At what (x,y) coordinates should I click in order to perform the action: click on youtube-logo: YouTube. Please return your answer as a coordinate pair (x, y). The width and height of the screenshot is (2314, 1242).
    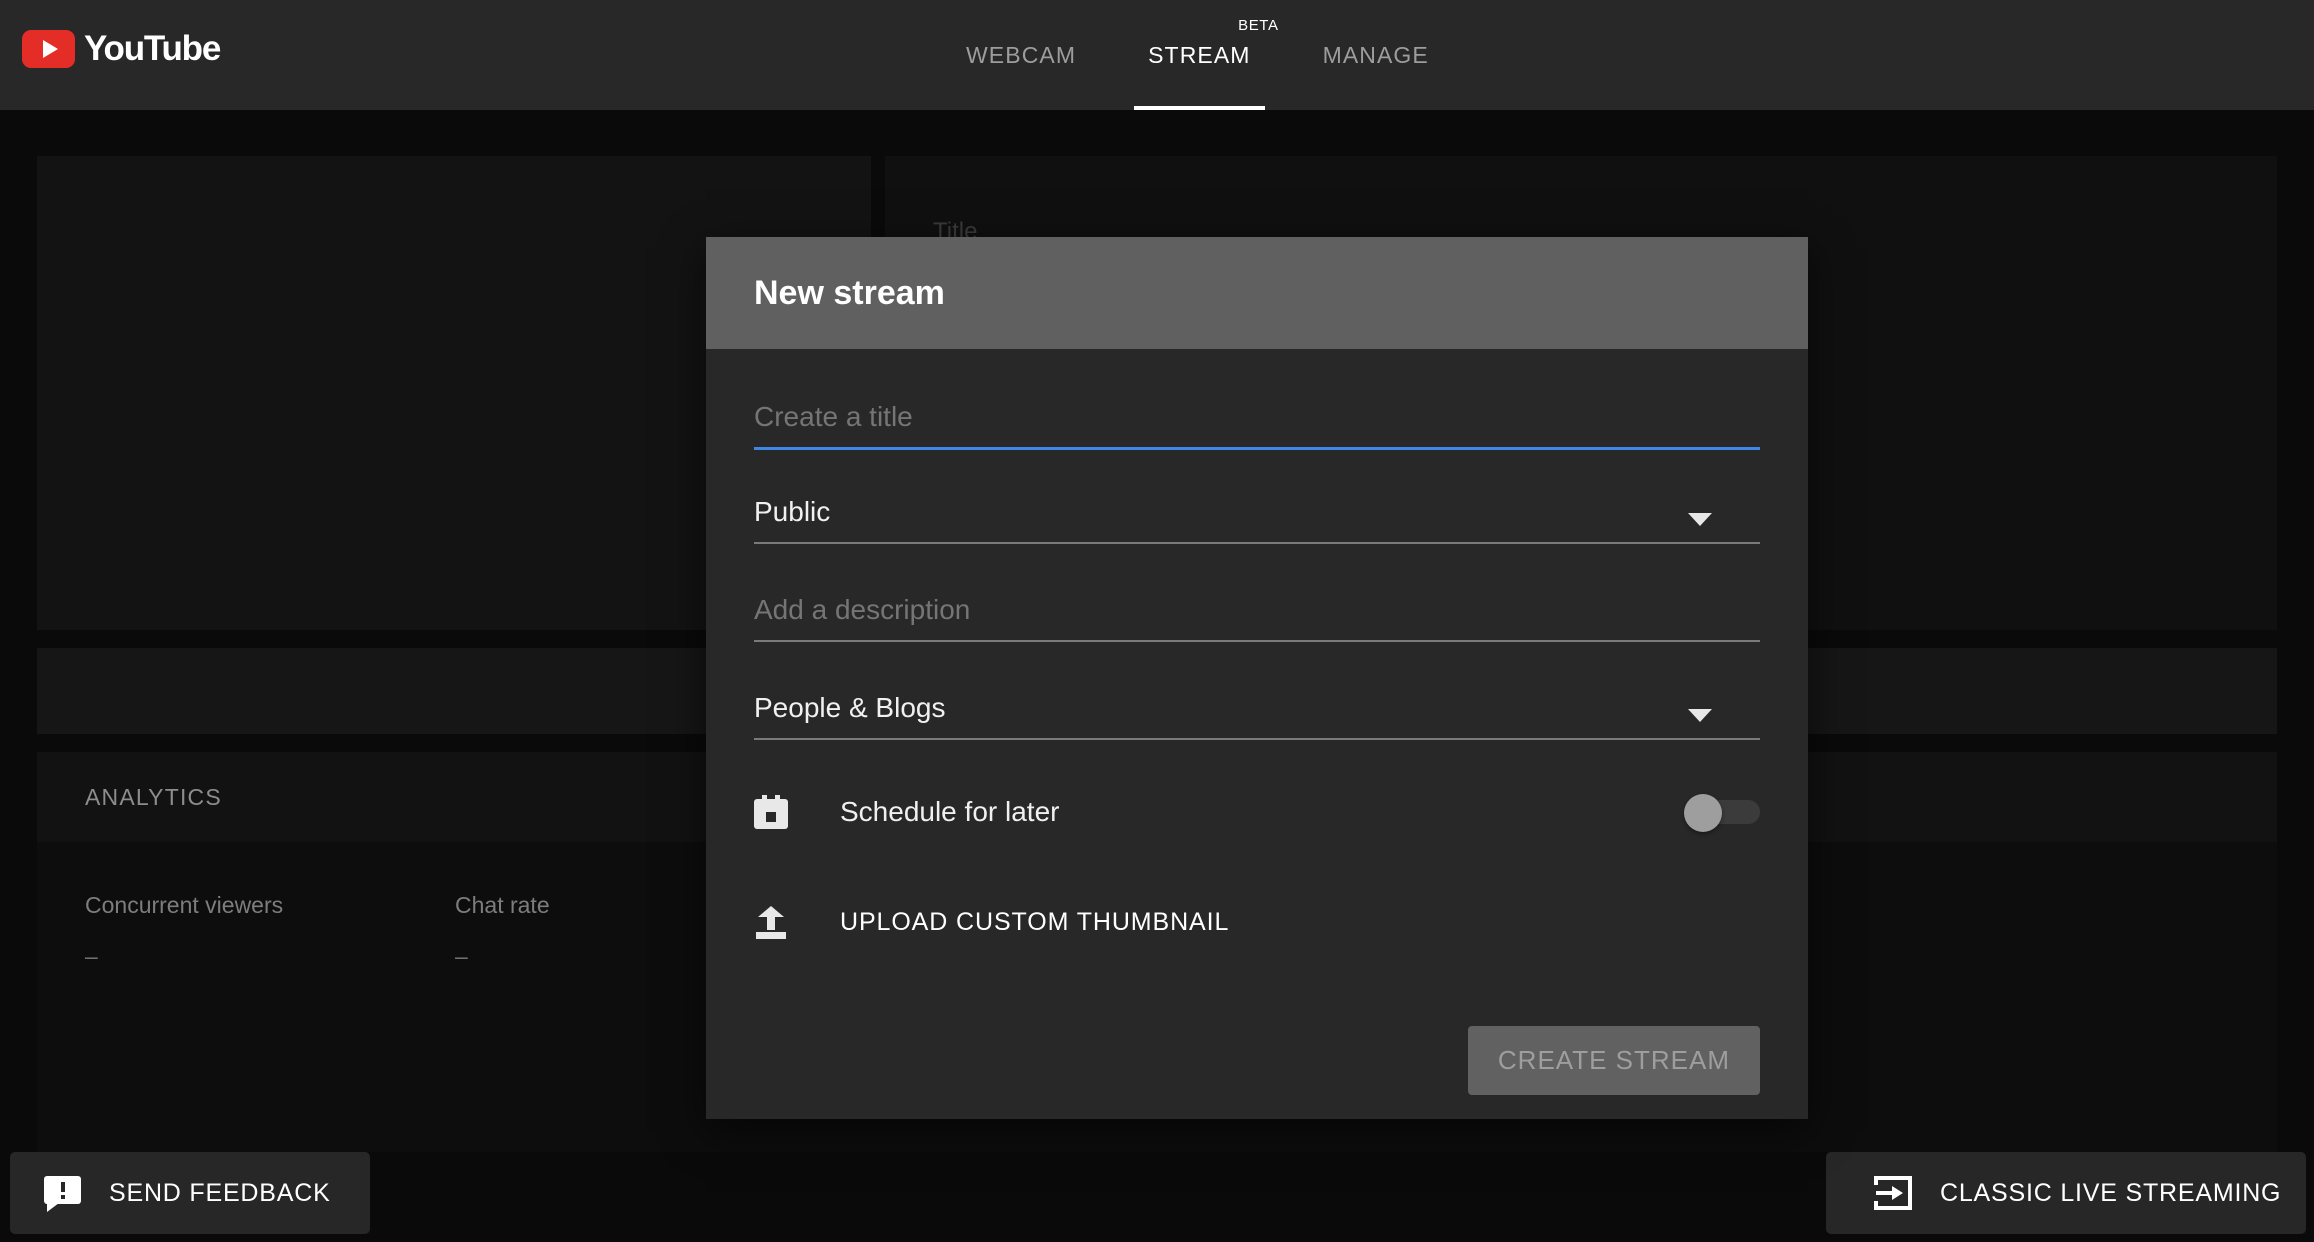
    Looking at the image, I should click on (121, 48).